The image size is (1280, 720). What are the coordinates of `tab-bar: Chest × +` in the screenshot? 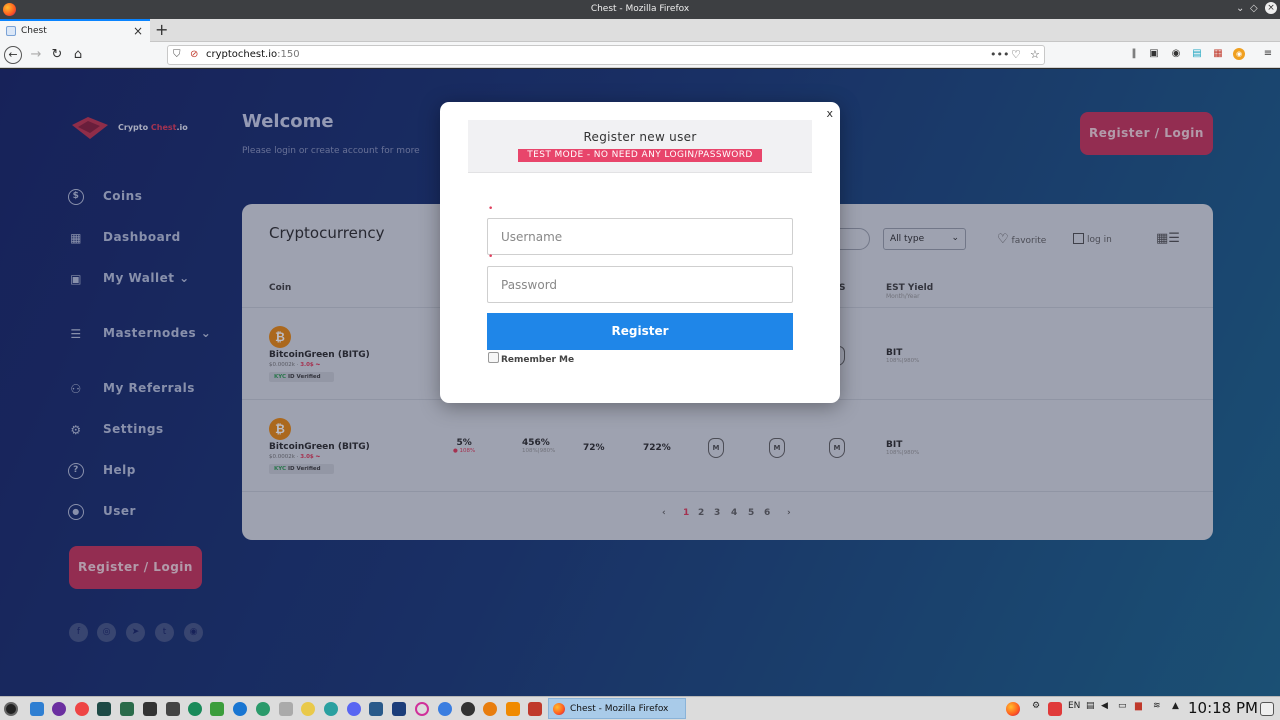 It's located at (640, 30).